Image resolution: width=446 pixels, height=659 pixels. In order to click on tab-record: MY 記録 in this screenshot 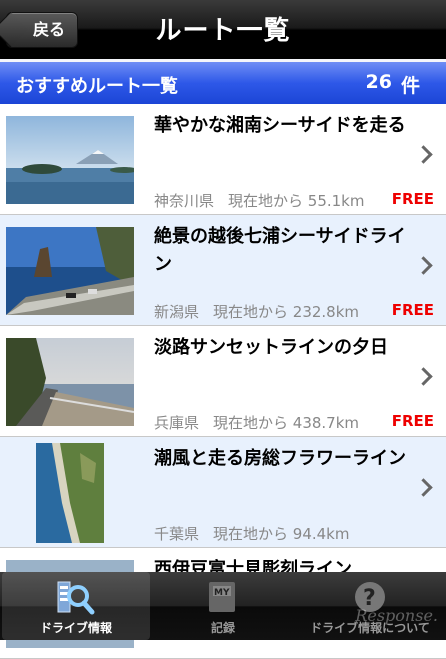, I will do `click(223, 606)`.